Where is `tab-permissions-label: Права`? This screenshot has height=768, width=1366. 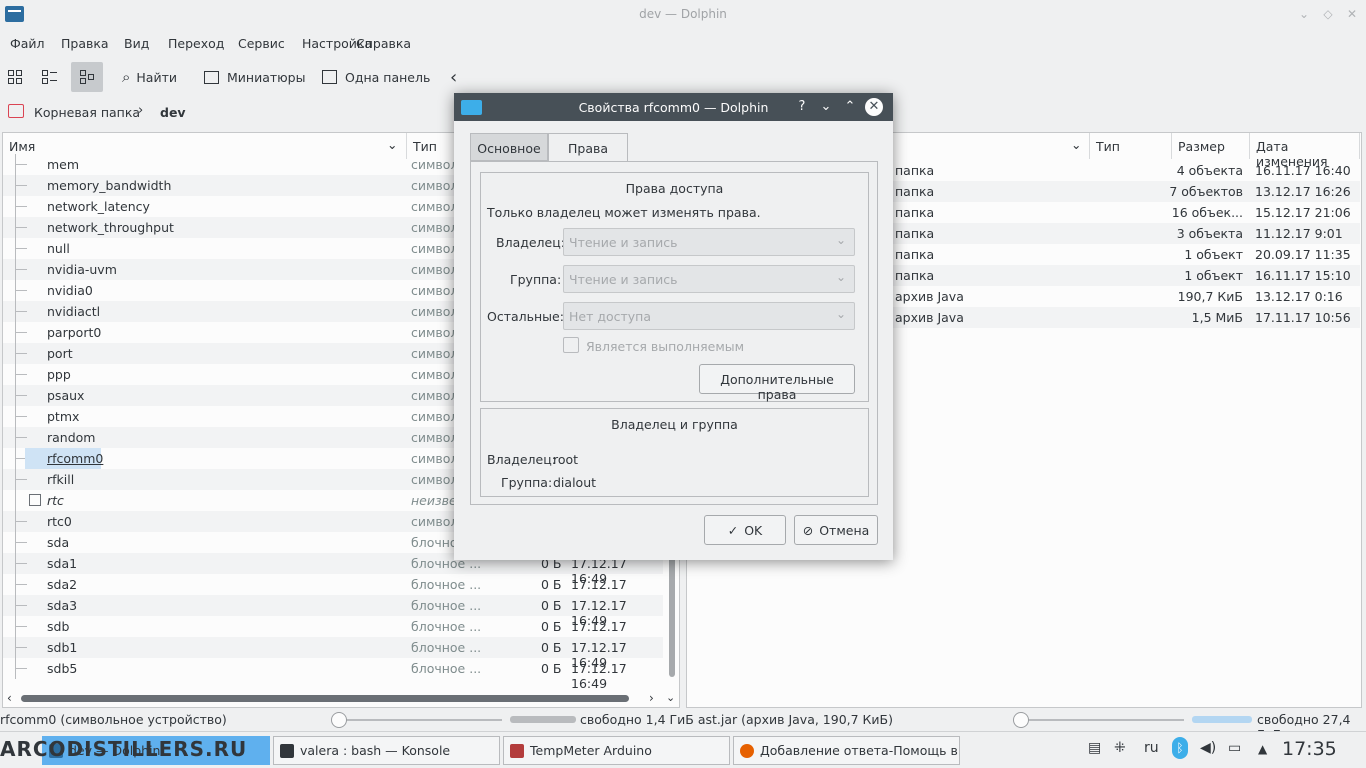
tab-permissions-label: Права is located at coordinates (588, 148).